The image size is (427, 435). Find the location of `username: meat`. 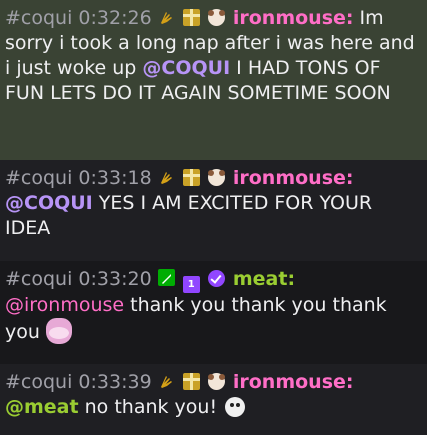

username: meat is located at coordinates (260, 279).